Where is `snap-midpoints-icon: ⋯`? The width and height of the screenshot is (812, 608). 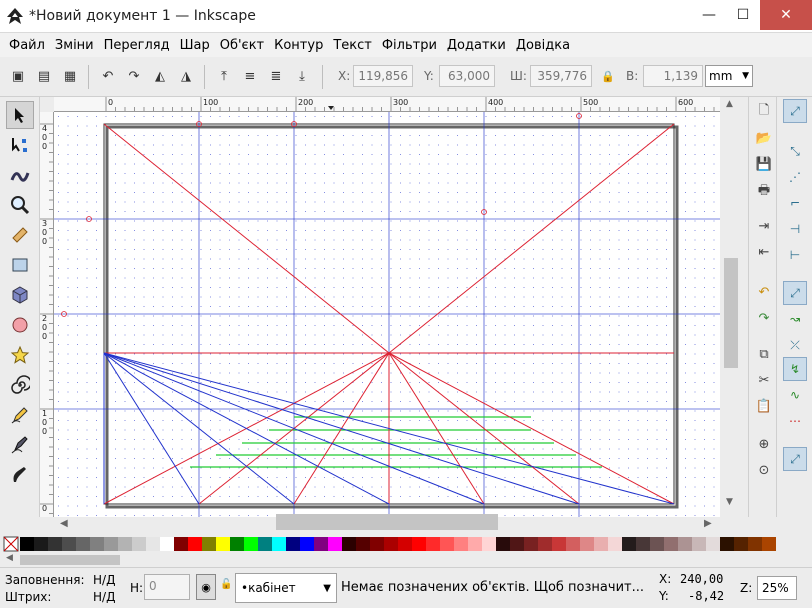
snap-midpoints-icon: ⋯ is located at coordinates (795, 421).